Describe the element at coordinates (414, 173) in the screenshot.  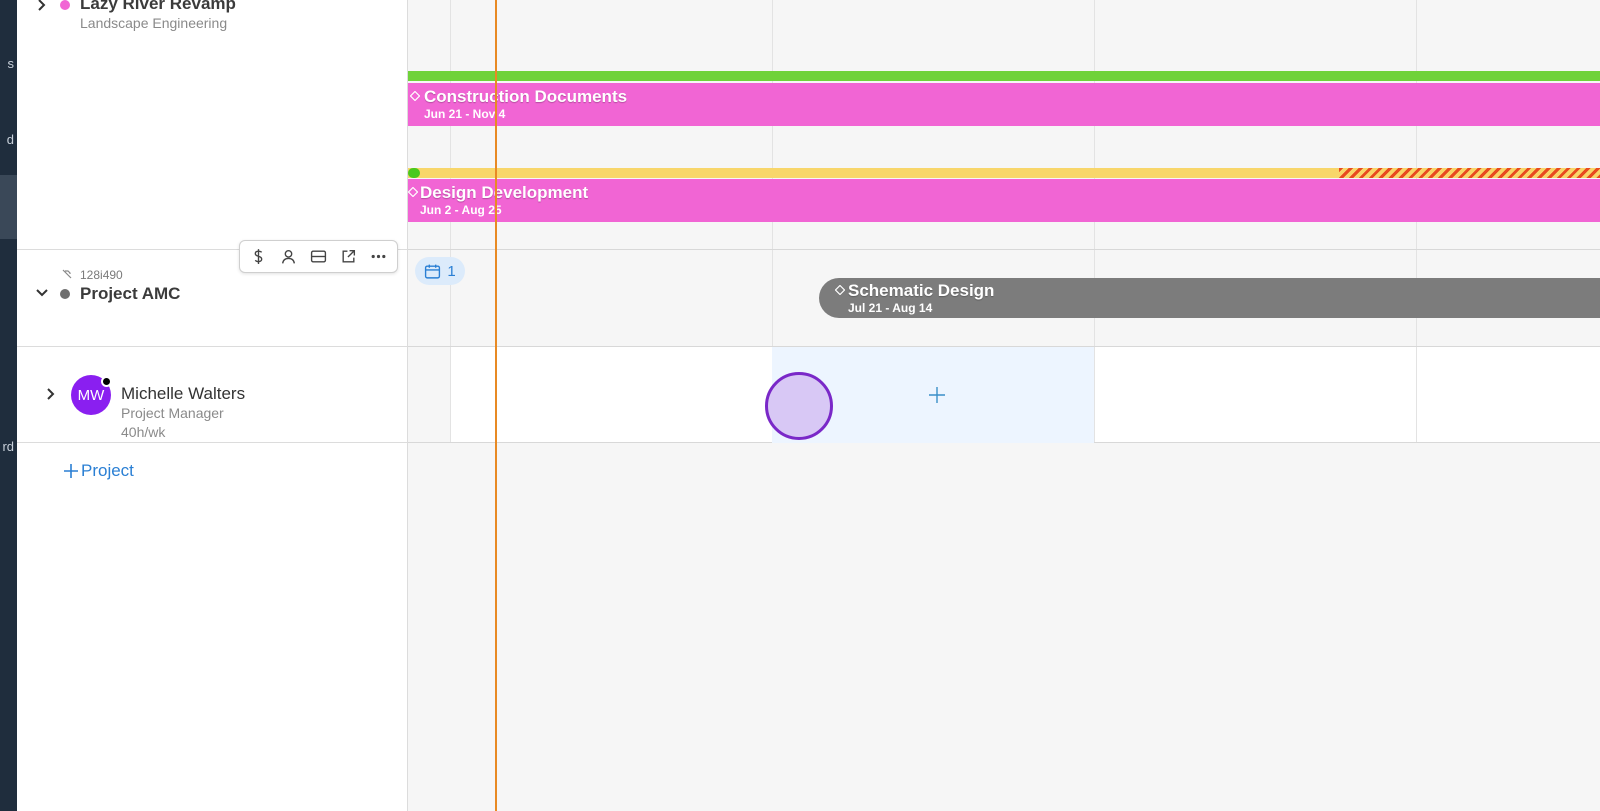
I see `progress-start-marker` at that location.